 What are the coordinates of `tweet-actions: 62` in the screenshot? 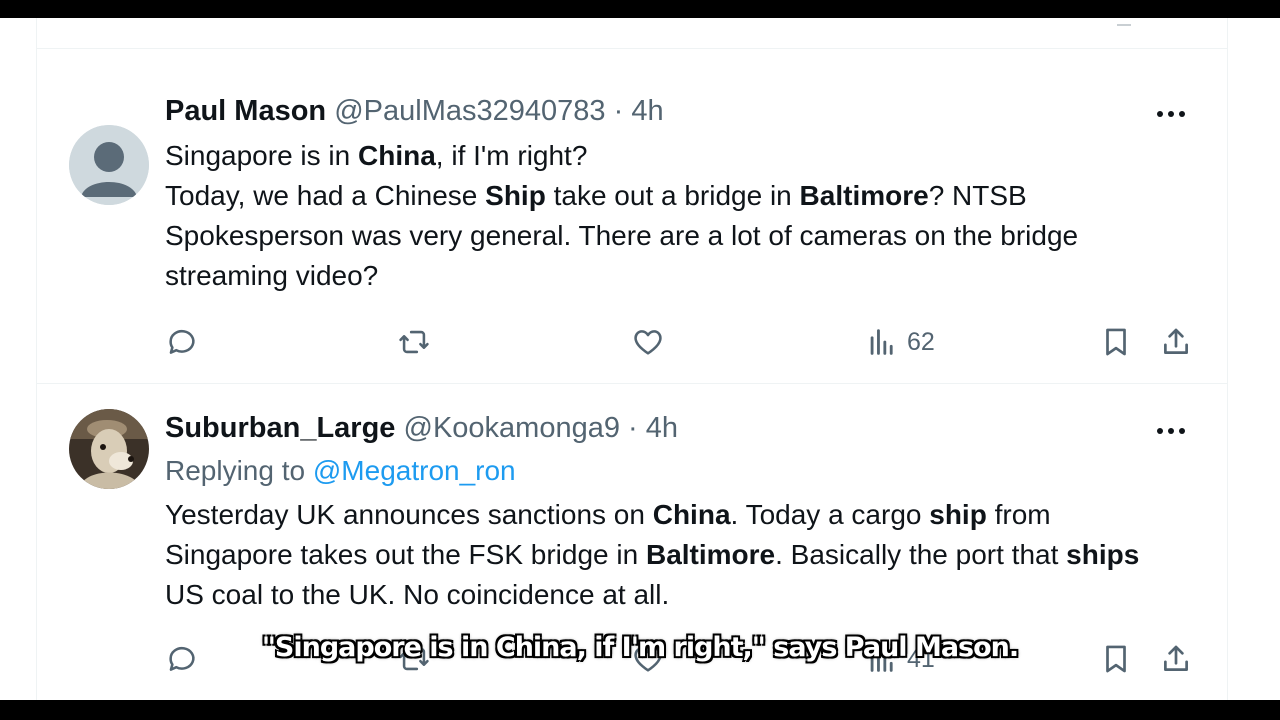 It's located at (680, 344).